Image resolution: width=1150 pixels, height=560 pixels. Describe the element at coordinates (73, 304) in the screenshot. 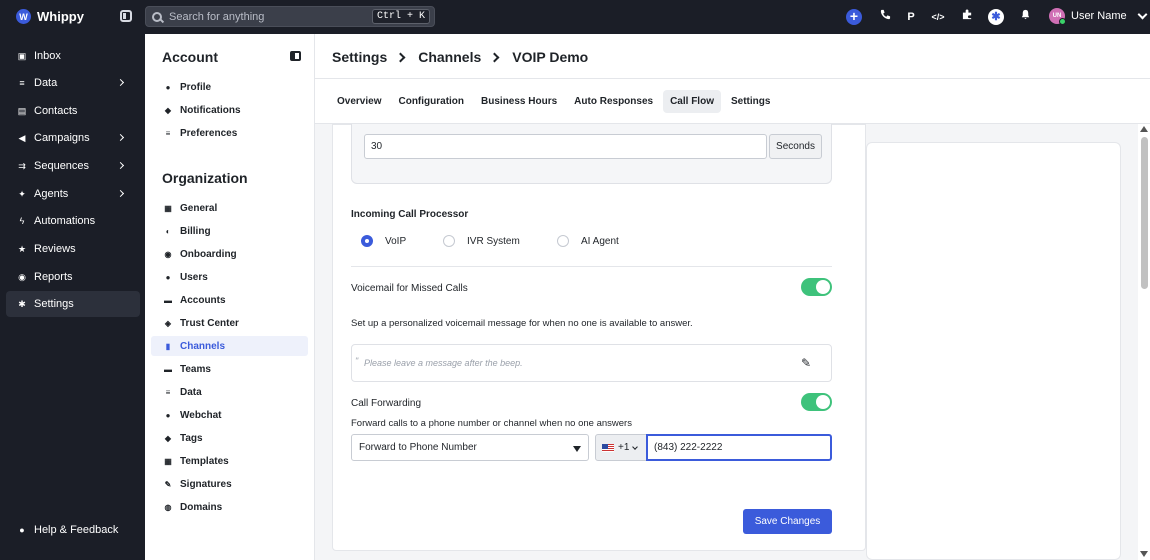

I see `sidebar-item-settings: ✱ Settings` at that location.